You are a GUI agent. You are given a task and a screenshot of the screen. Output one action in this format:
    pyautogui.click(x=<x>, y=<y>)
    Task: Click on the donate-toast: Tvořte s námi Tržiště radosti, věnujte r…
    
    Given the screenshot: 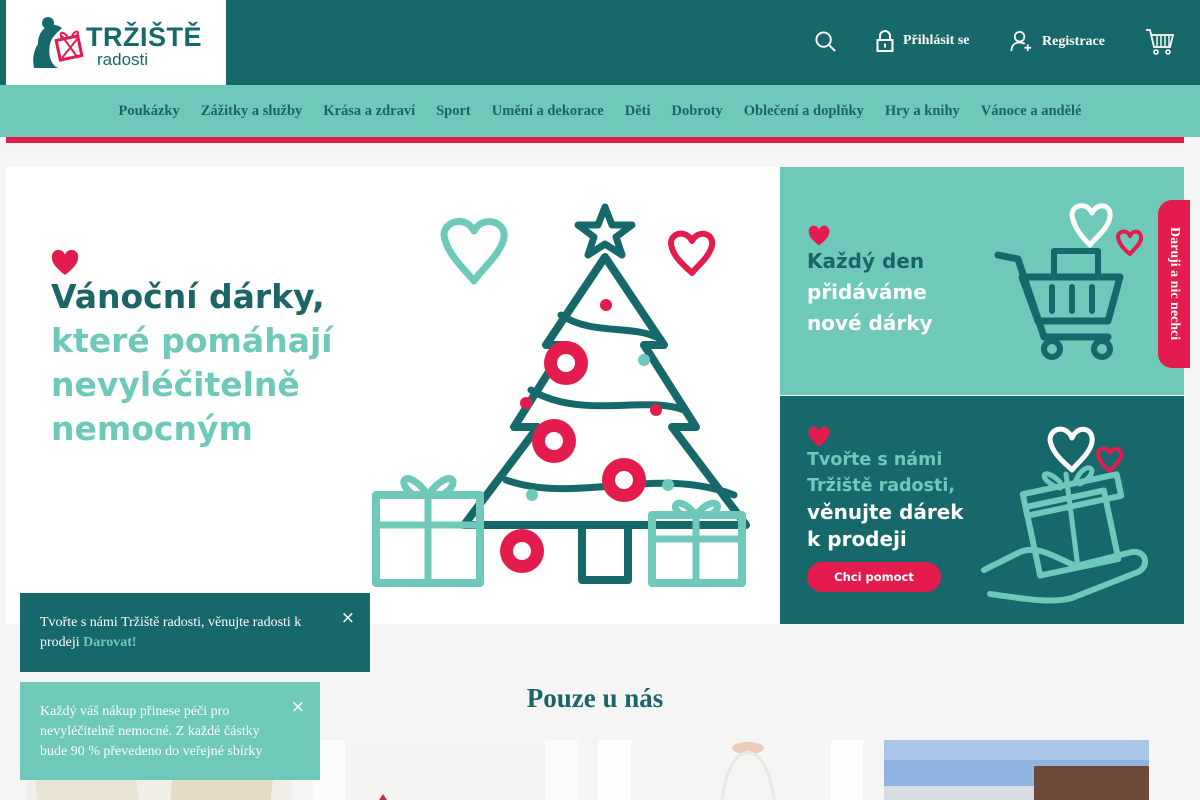 What is the action you would take?
    pyautogui.click(x=195, y=632)
    